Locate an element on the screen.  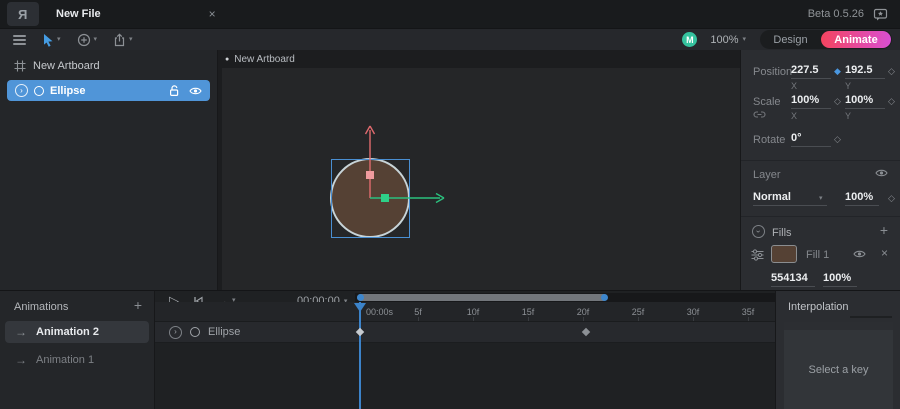
cursor-icon is located at coordinates (48, 40).